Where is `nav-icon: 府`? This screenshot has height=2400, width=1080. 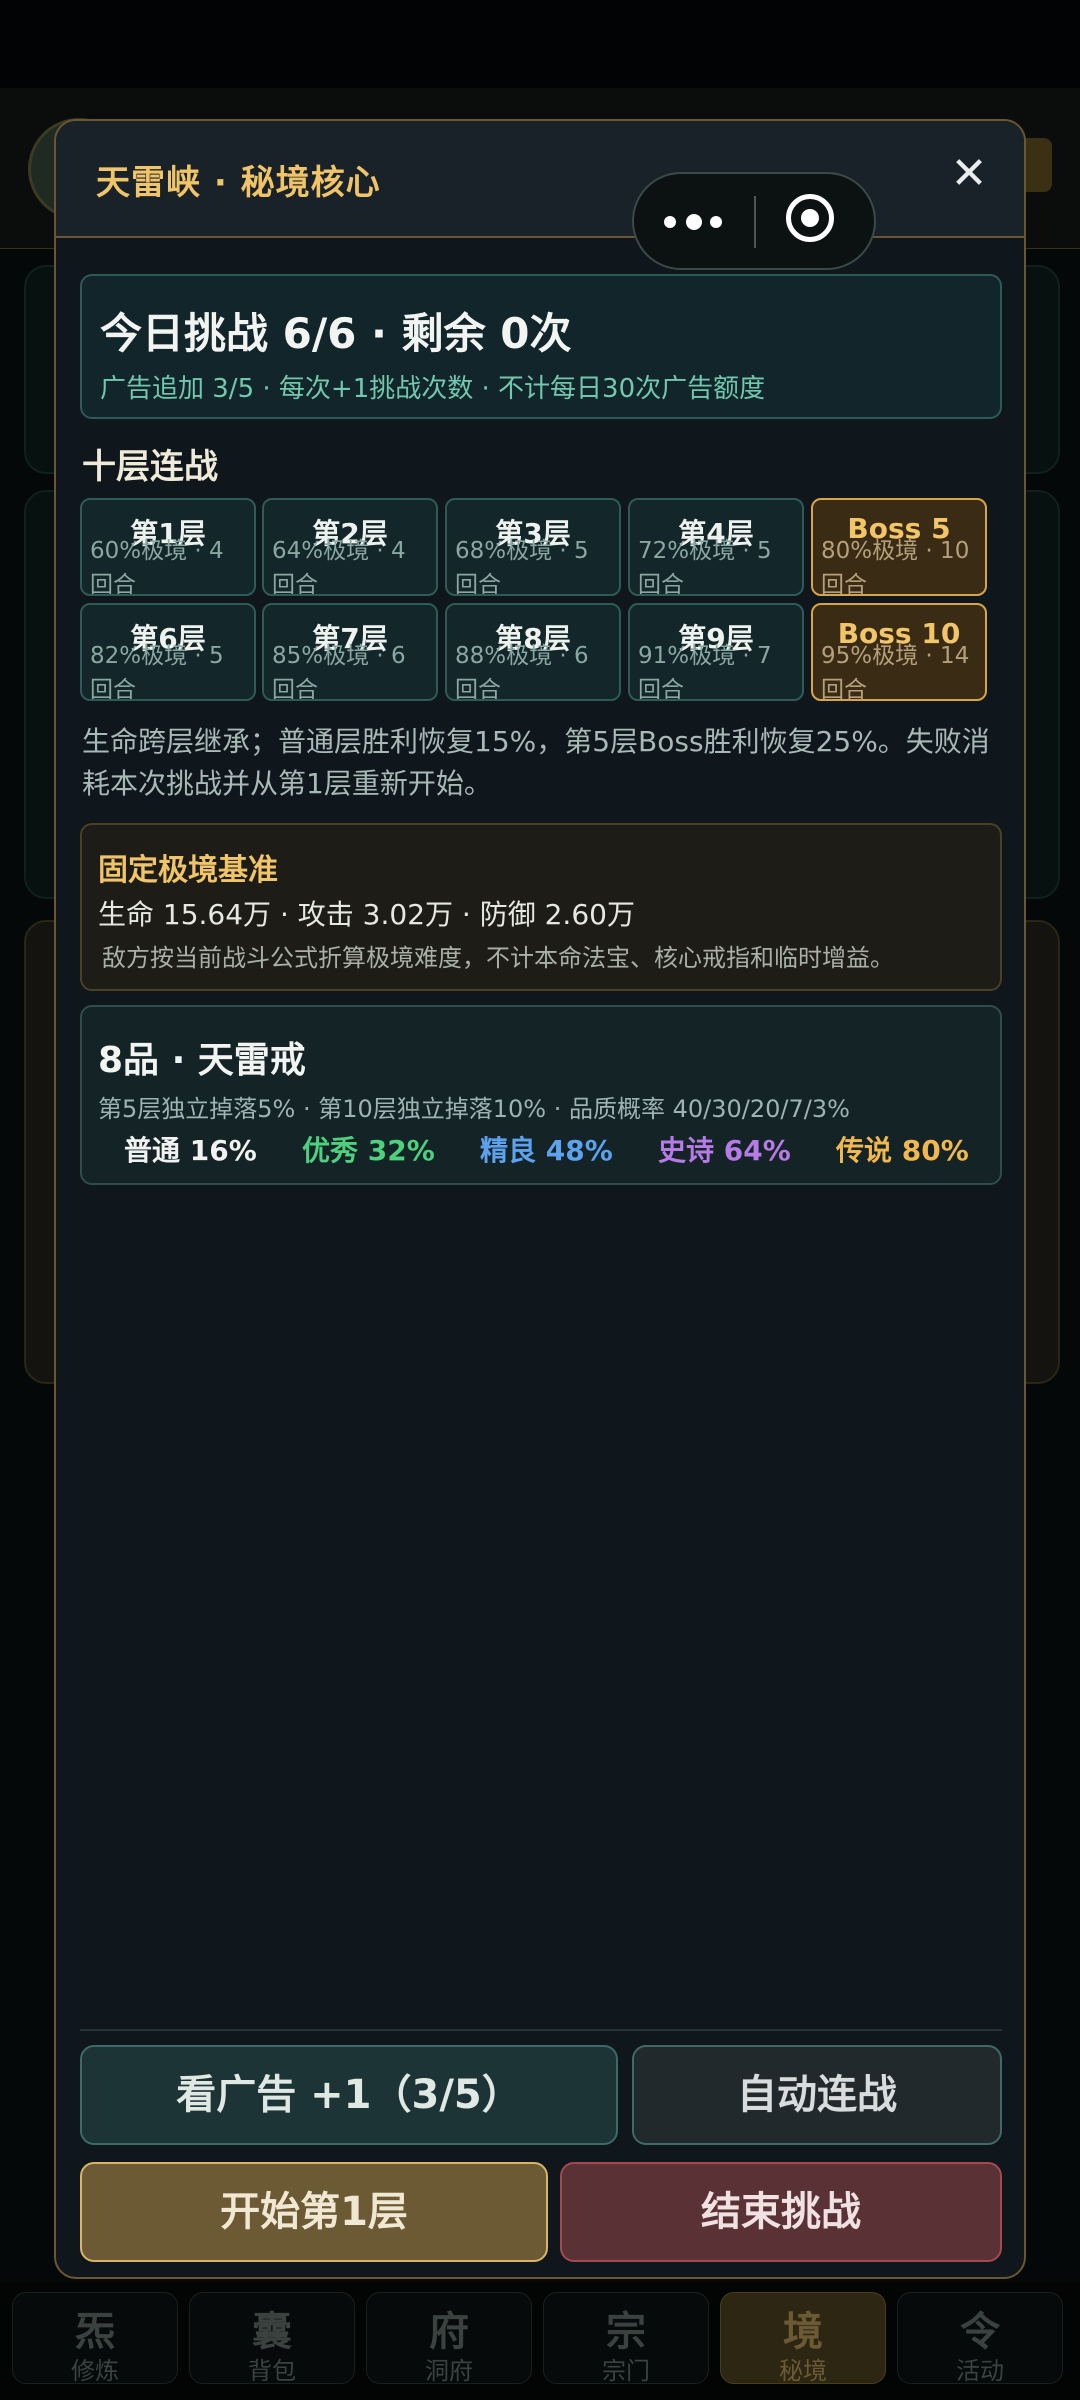 nav-icon: 府 is located at coordinates (449, 2332).